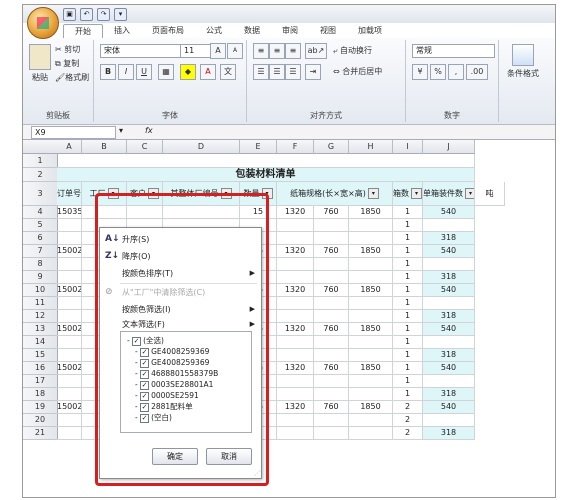  I want to click on wrap-text-button: ⤶ 自动换行, so click(352, 50).